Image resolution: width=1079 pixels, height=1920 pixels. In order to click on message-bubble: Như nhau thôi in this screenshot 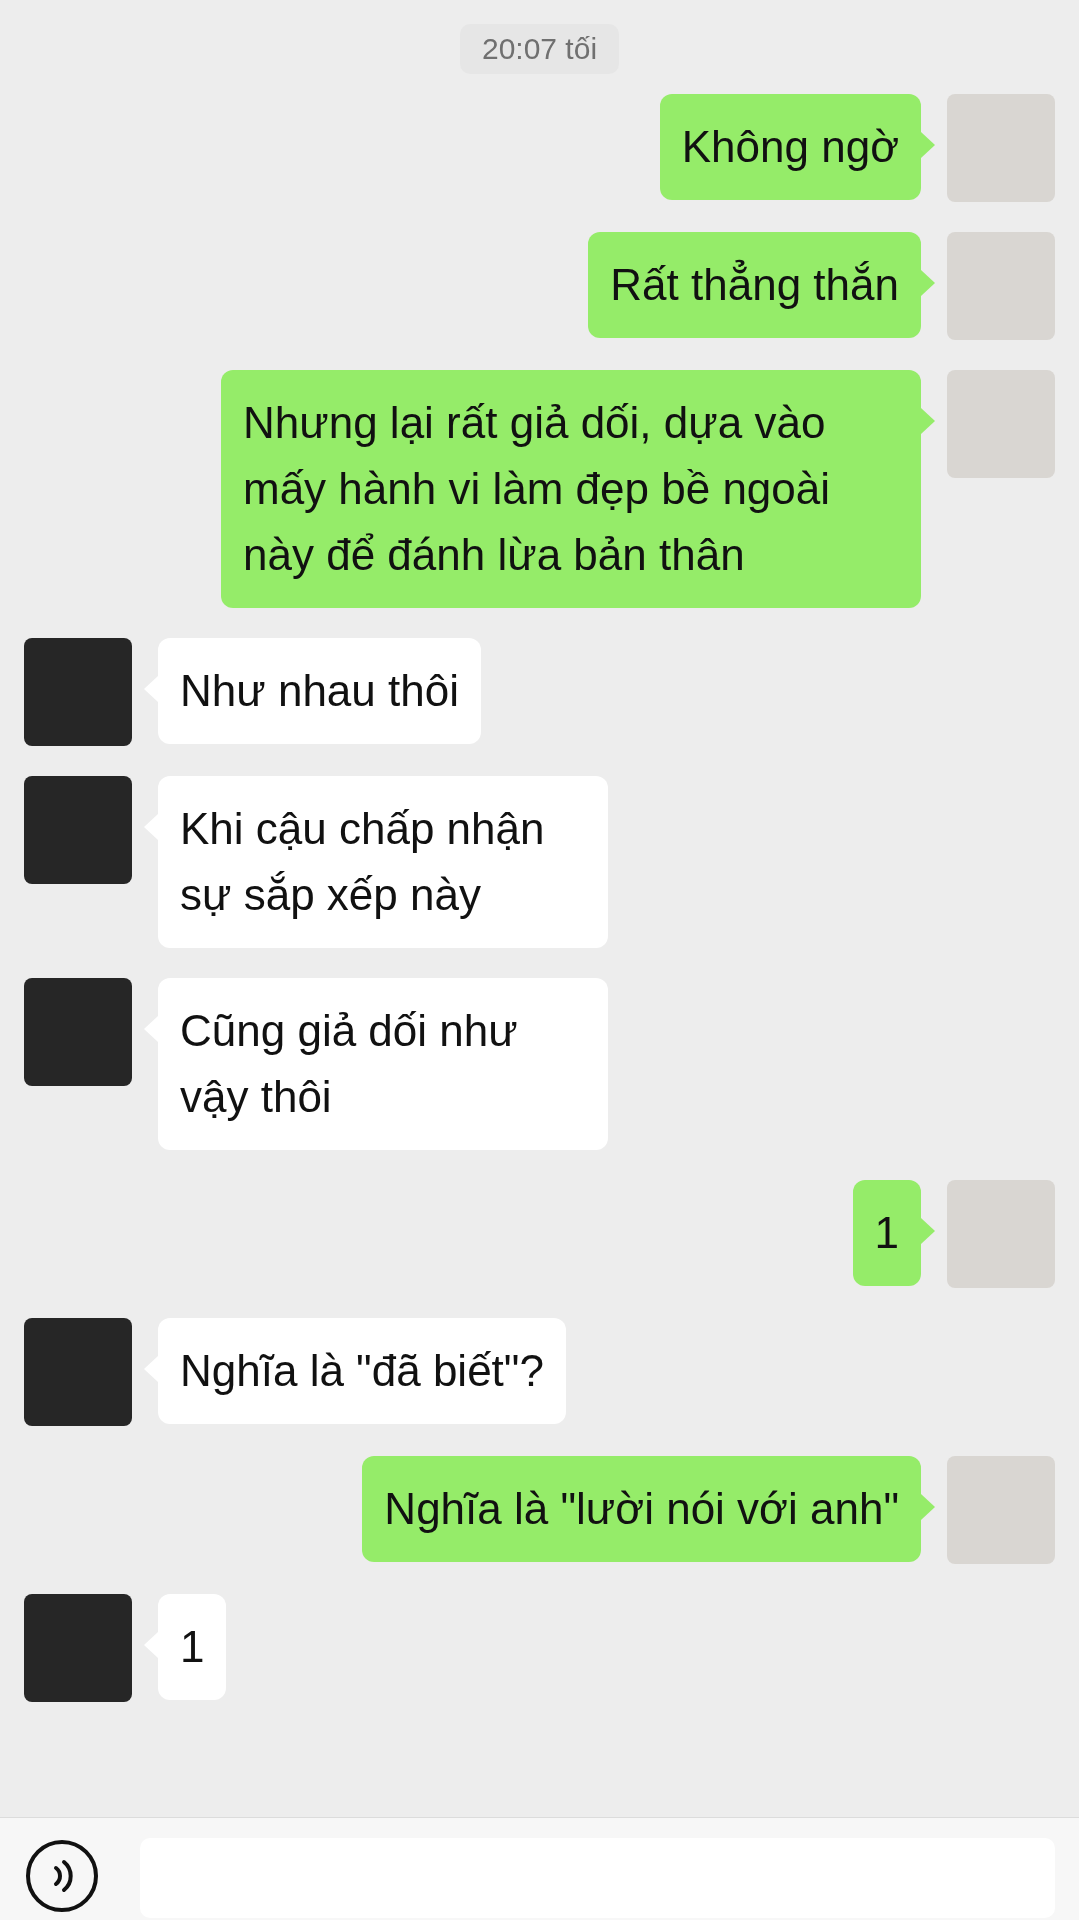, I will do `click(319, 691)`.